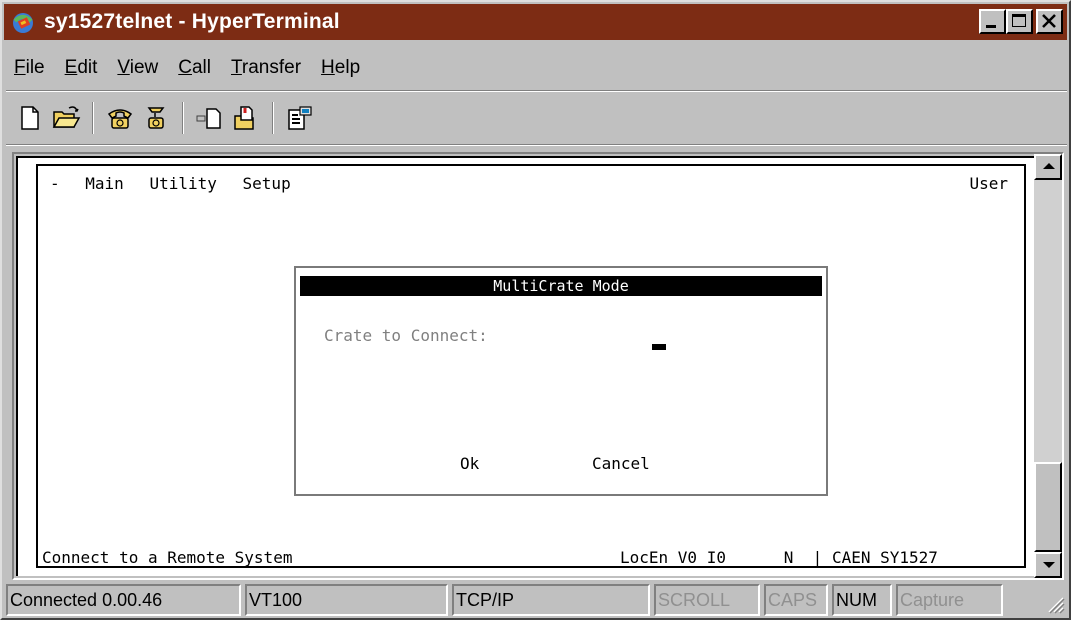 This screenshot has height=620, width=1071. I want to click on menu-transfer: Transfer, so click(266, 68).